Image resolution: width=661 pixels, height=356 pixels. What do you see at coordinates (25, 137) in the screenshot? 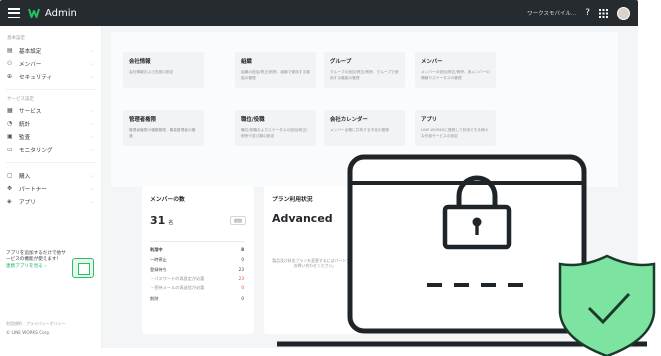
I see `sidebar-item-label: 監査` at bounding box center [25, 137].